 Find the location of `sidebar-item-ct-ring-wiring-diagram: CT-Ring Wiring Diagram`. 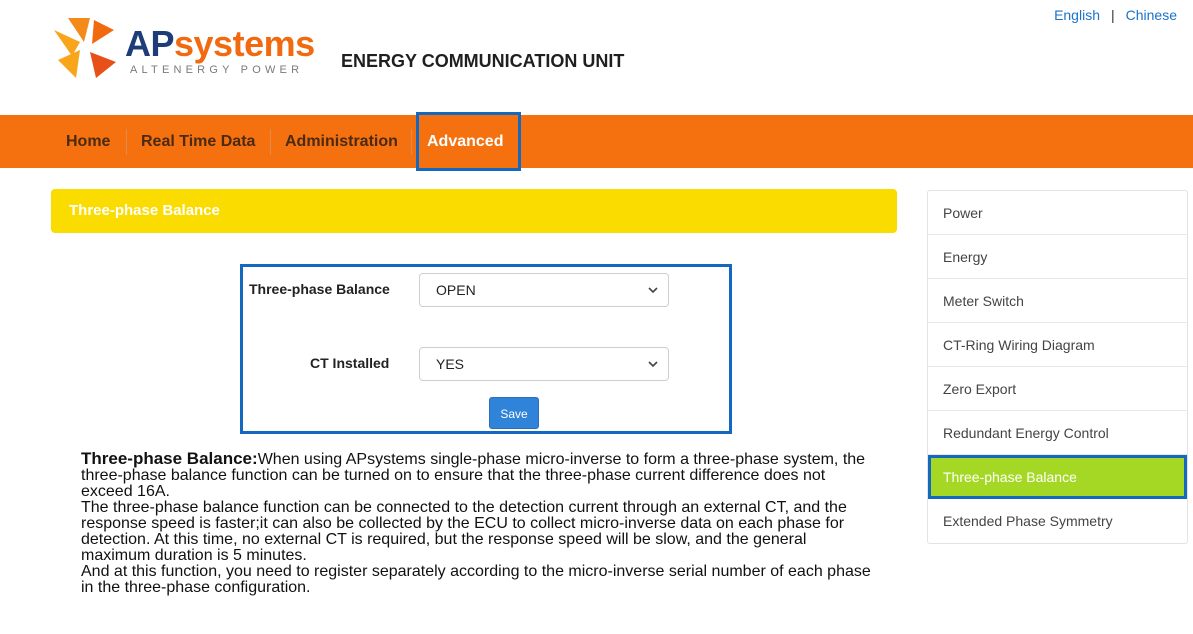

sidebar-item-ct-ring-wiring-diagram: CT-Ring Wiring Diagram is located at coordinates (1057, 345).